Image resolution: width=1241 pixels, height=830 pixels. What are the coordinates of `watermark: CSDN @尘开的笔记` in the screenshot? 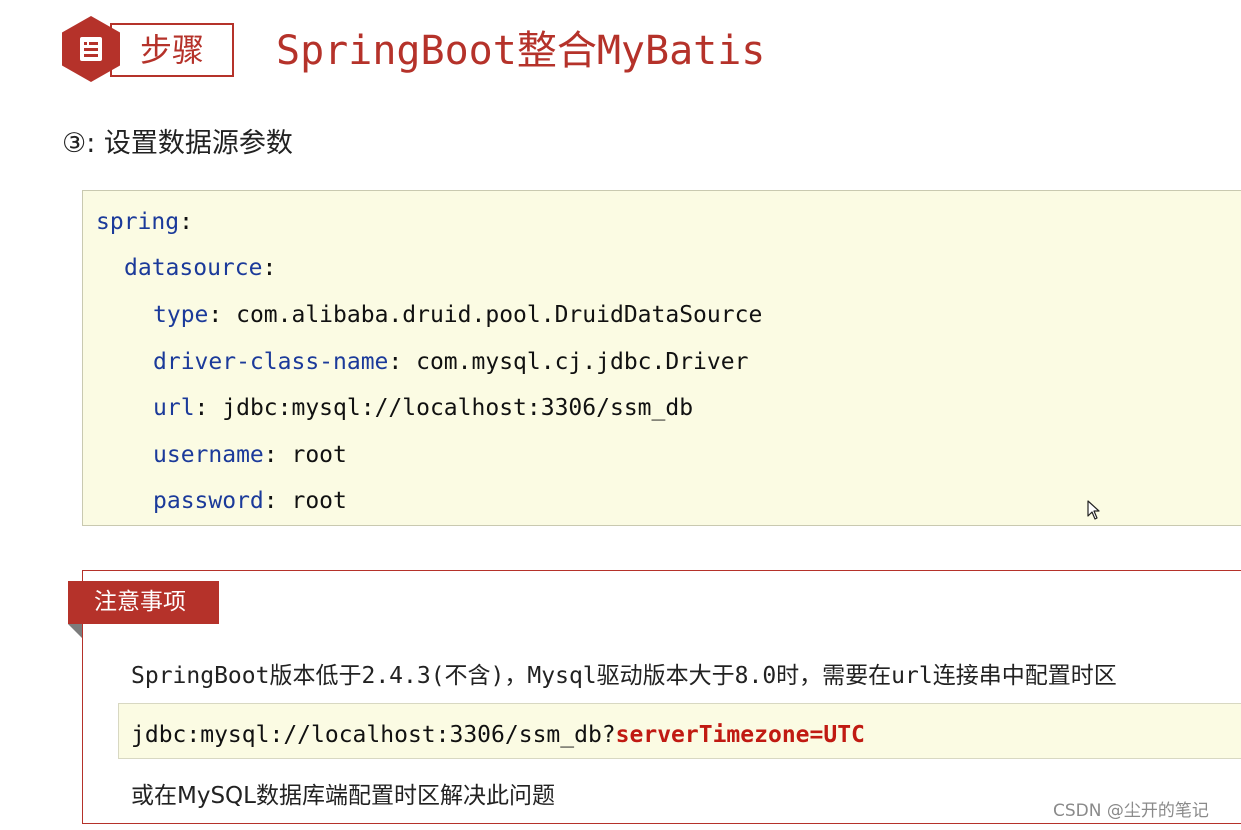 It's located at (1131, 811).